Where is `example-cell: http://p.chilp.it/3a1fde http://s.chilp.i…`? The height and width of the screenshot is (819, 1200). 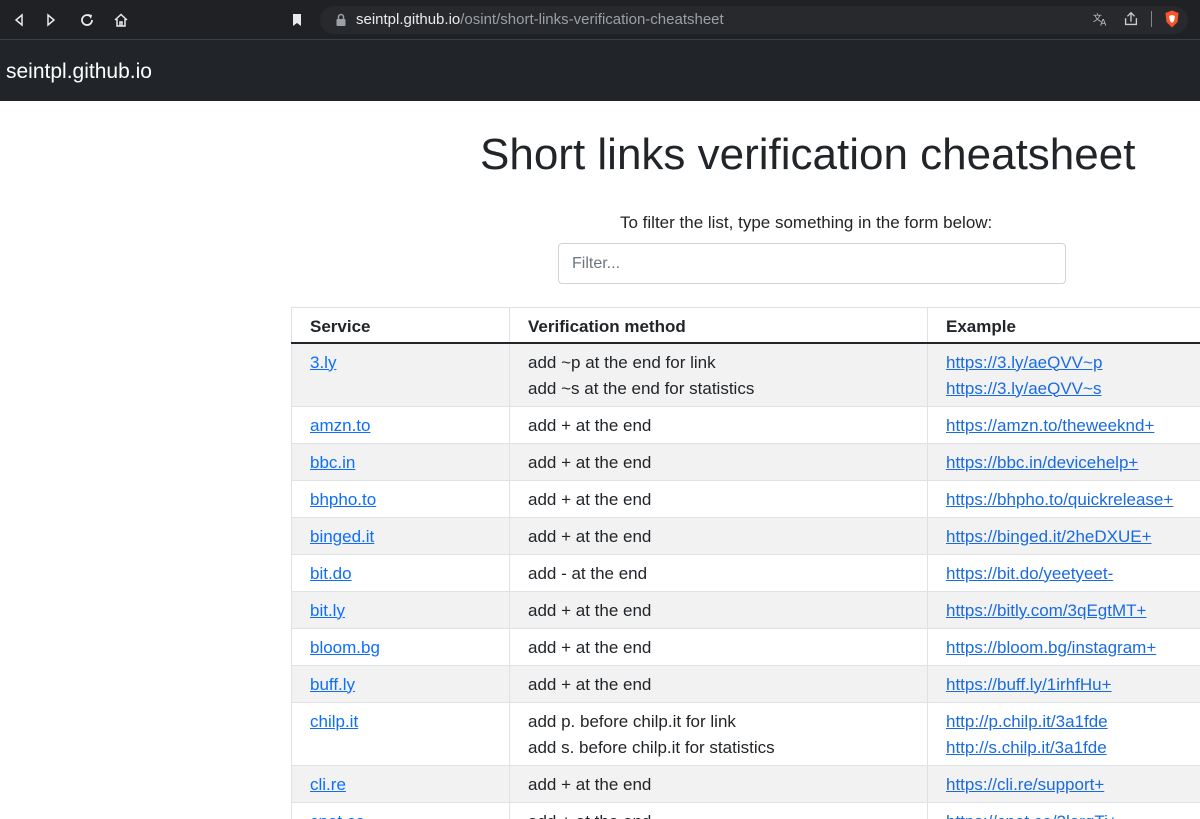 example-cell: http://p.chilp.it/3a1fde http://s.chilp.i… is located at coordinates (1063, 733).